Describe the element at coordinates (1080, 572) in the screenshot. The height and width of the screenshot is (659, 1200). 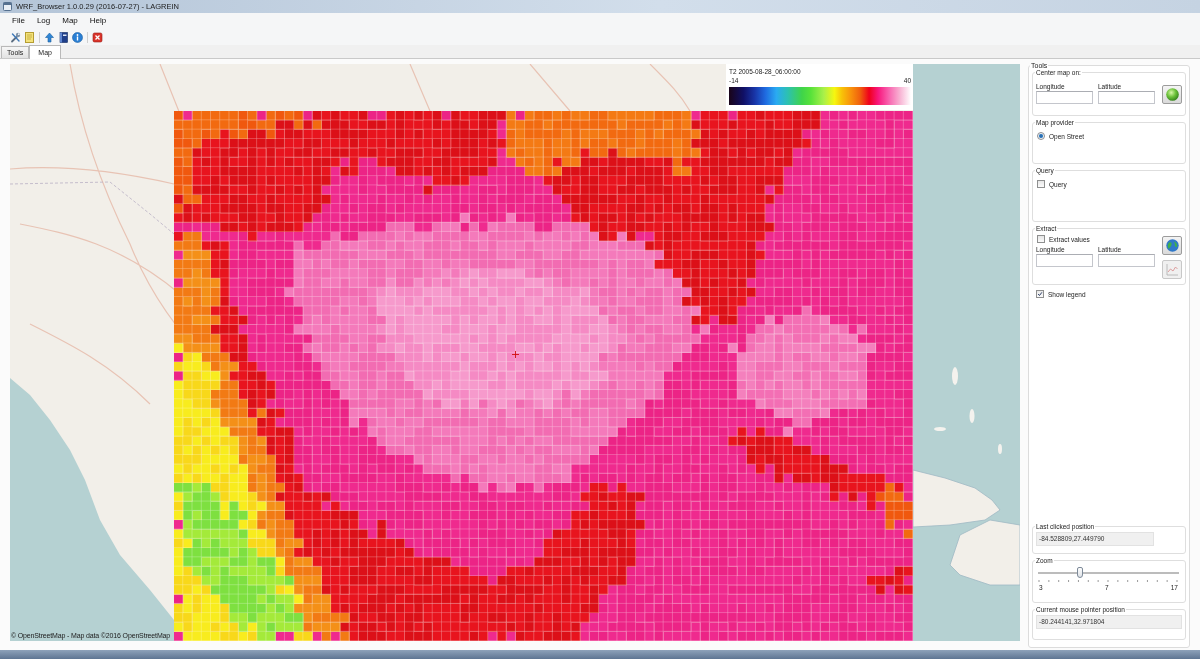
I see `slider-thumb` at that location.